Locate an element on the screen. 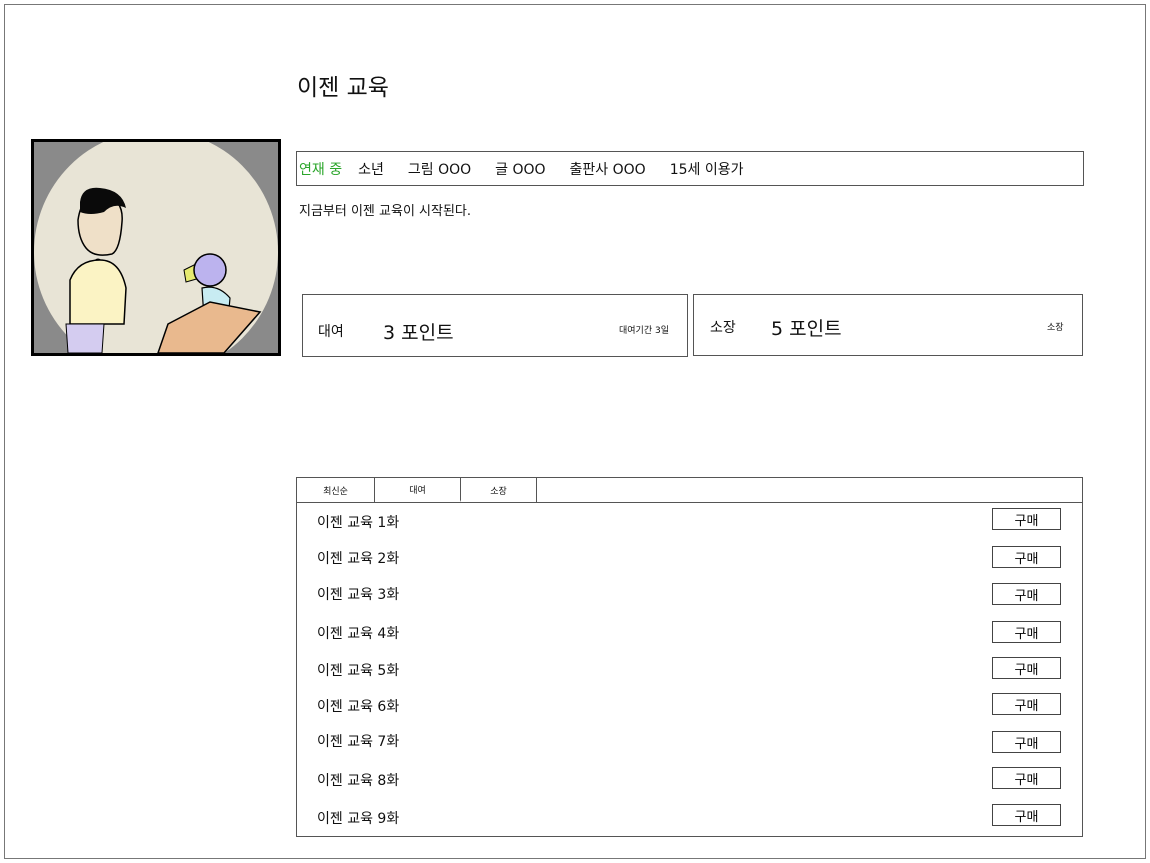  status-badge: 연재 중 is located at coordinates (321, 169).